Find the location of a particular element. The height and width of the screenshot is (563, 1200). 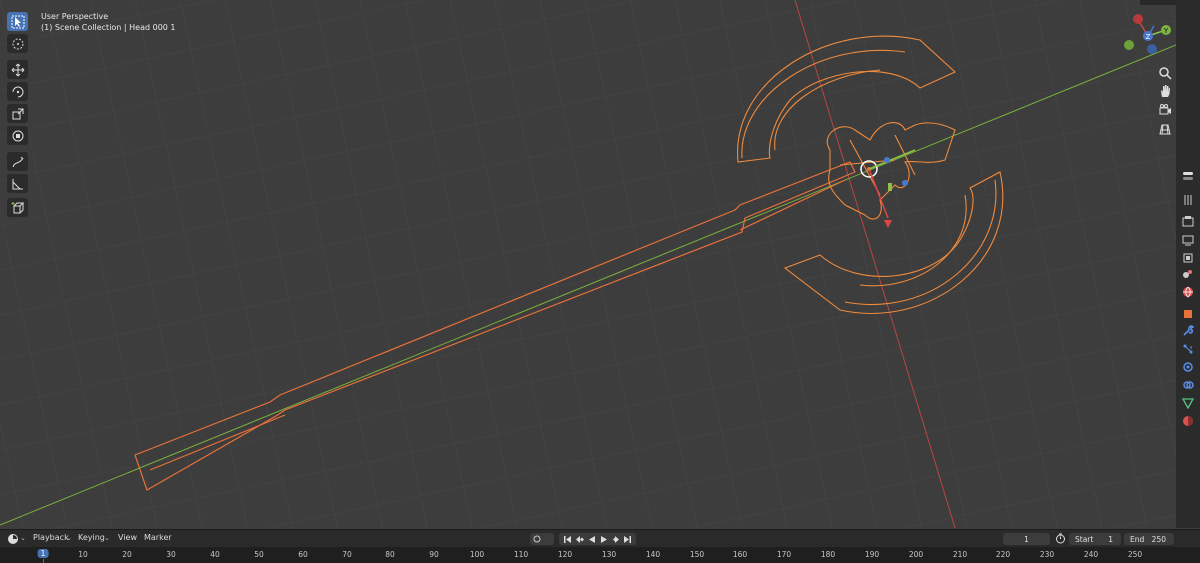

ruler-tick: 150 is located at coordinates (697, 554).